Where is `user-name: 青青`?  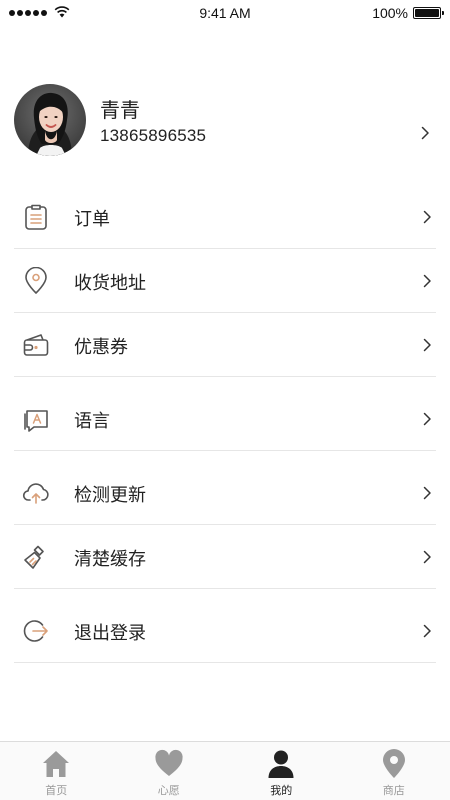 user-name: 青青 is located at coordinates (120, 110).